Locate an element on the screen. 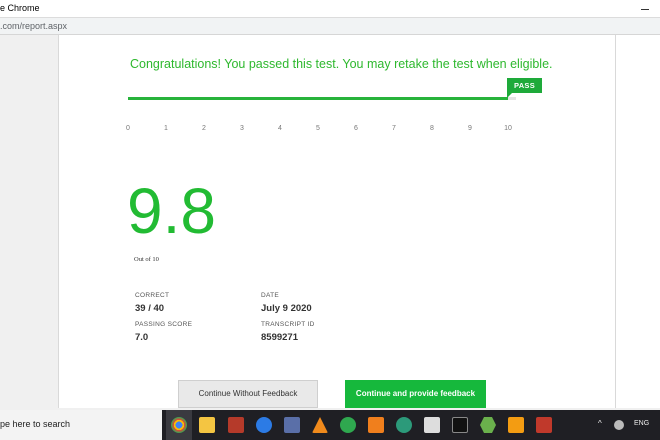 This screenshot has height=440, width=660. edge-icon is located at coordinates (264, 425).